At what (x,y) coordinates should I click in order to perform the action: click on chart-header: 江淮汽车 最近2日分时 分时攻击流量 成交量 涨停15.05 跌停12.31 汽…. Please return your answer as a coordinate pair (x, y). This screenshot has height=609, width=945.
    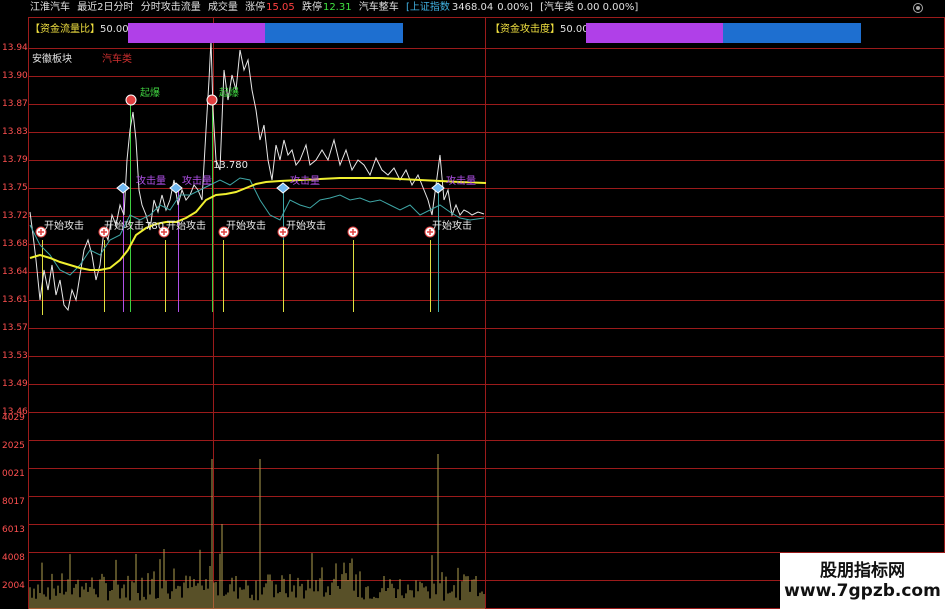
    Looking at the image, I should click on (472, 8).